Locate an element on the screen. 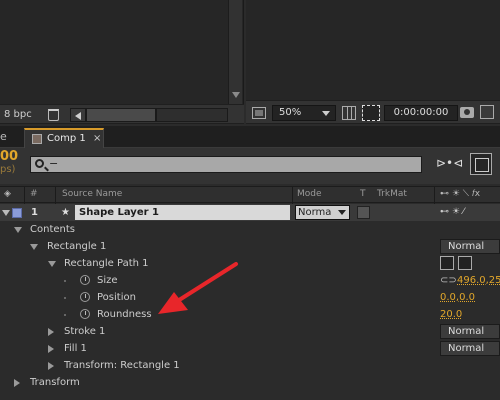 Image resolution: width=500 pixels, height=400 pixels. position-value: 0.0,0.0 is located at coordinates (457, 297).